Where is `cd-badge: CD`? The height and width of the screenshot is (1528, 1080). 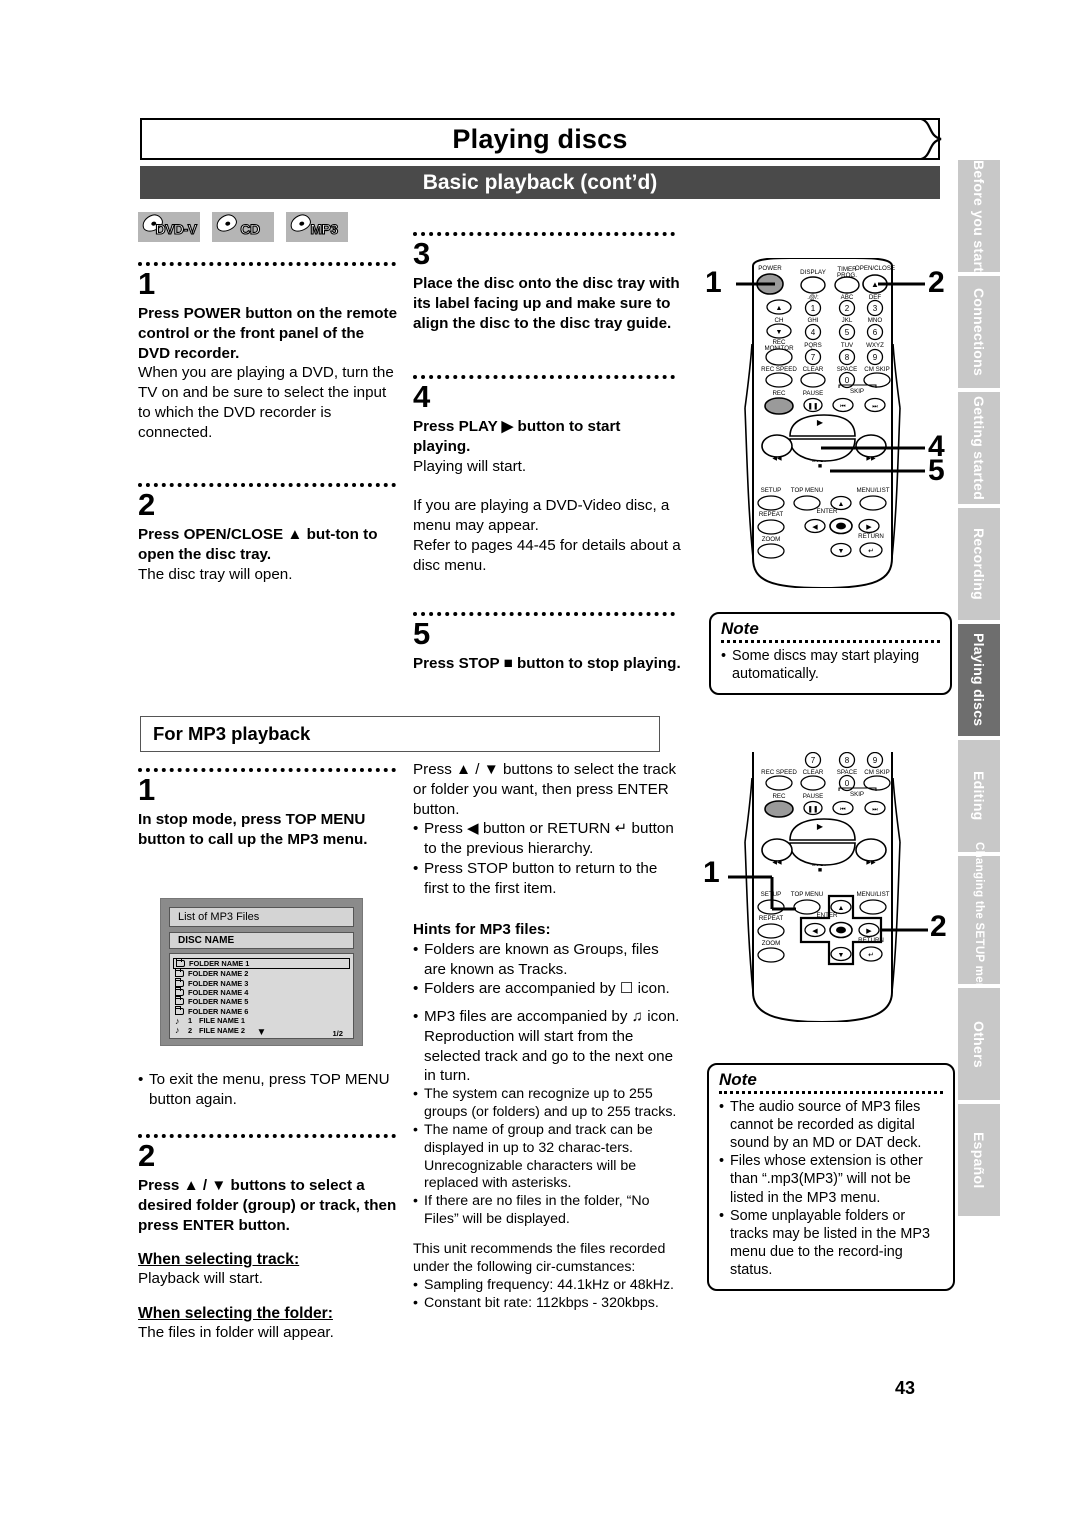
cd-badge: CD is located at coordinates (243, 227).